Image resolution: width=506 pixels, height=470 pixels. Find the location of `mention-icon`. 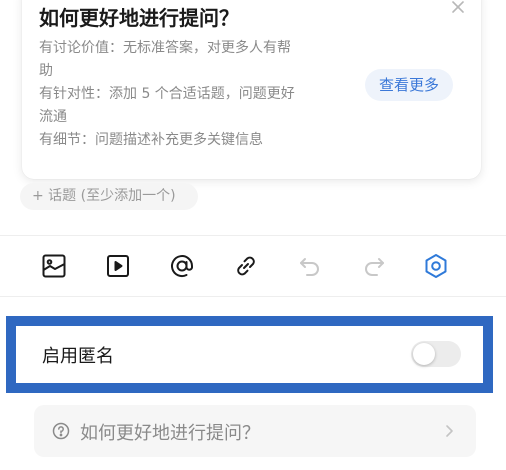

mention-icon is located at coordinates (182, 266).